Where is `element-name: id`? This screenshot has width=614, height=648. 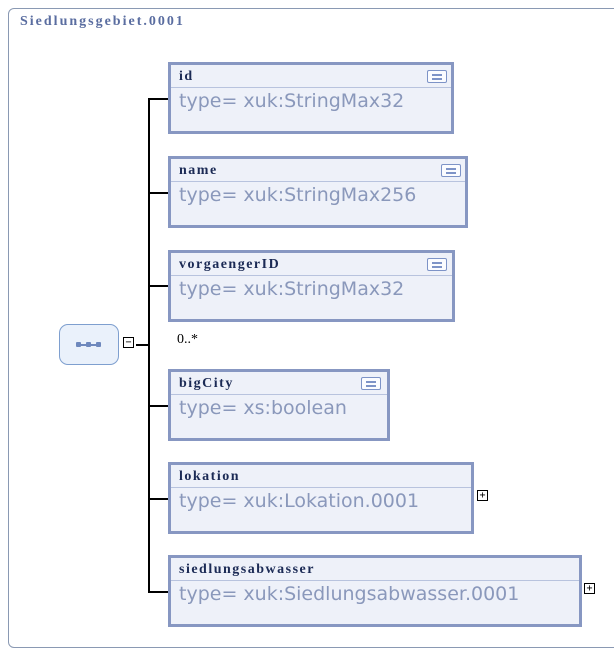 element-name: id is located at coordinates (186, 76).